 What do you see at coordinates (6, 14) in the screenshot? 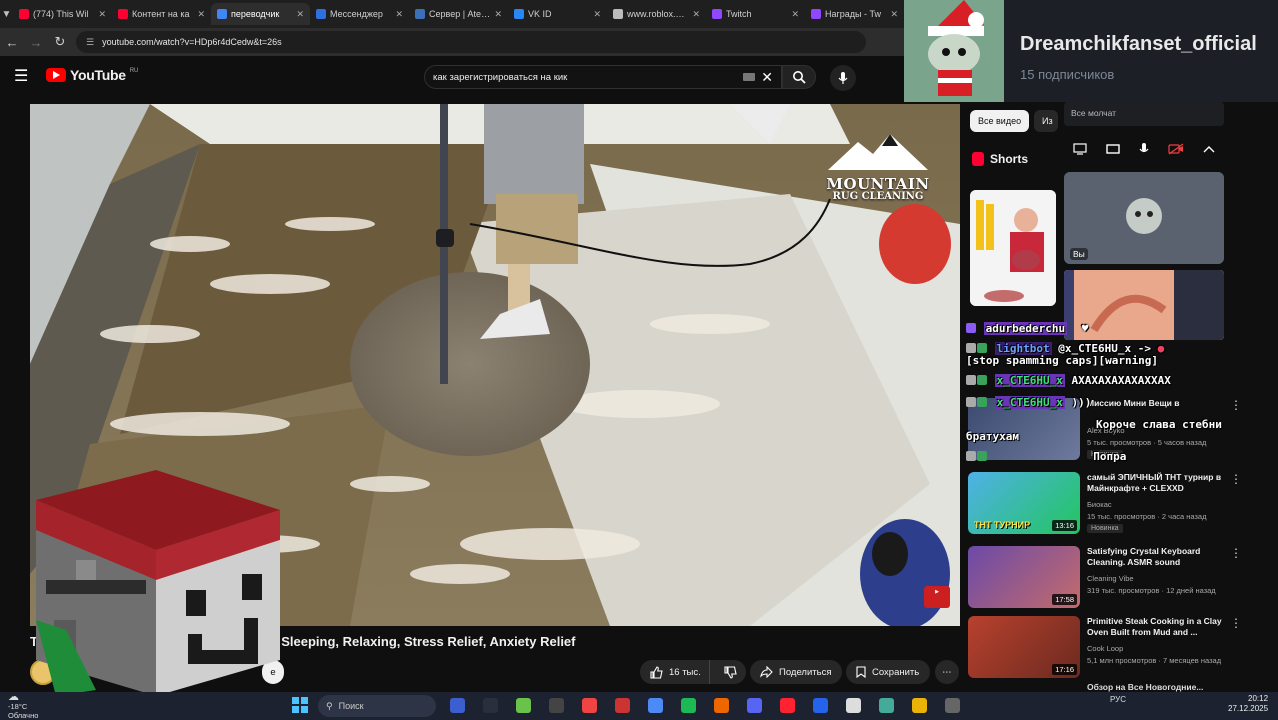
I see `tab-list-icon: ▼` at bounding box center [6, 14].